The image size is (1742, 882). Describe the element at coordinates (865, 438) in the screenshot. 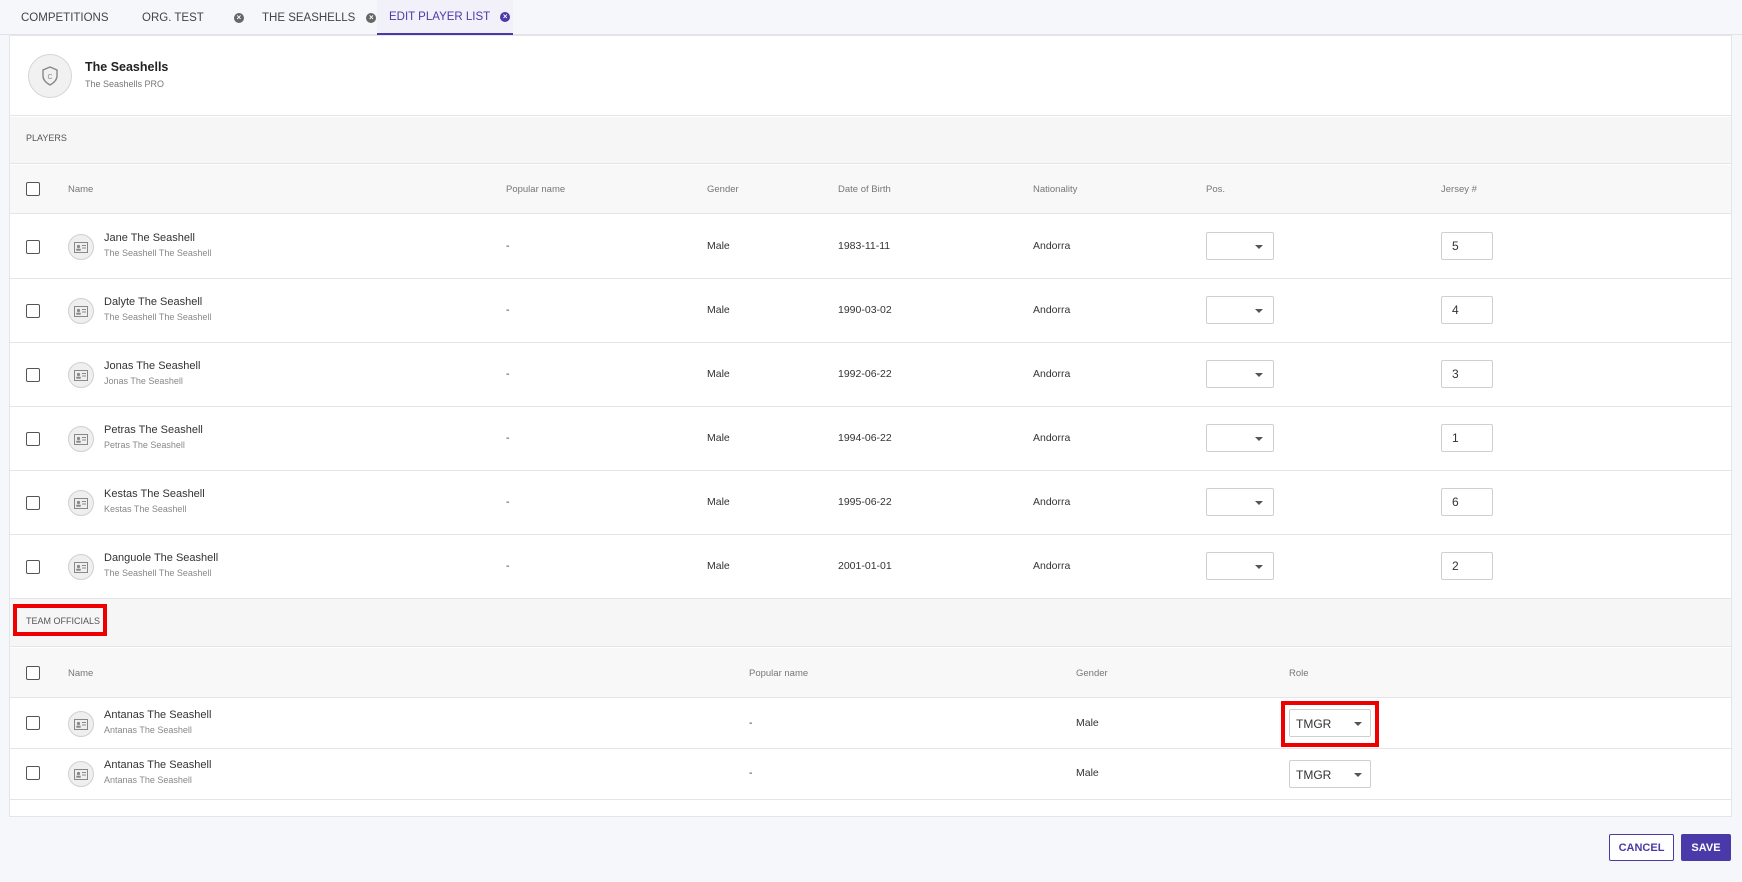

I see `date-of-birth: 1994-06-22` at that location.